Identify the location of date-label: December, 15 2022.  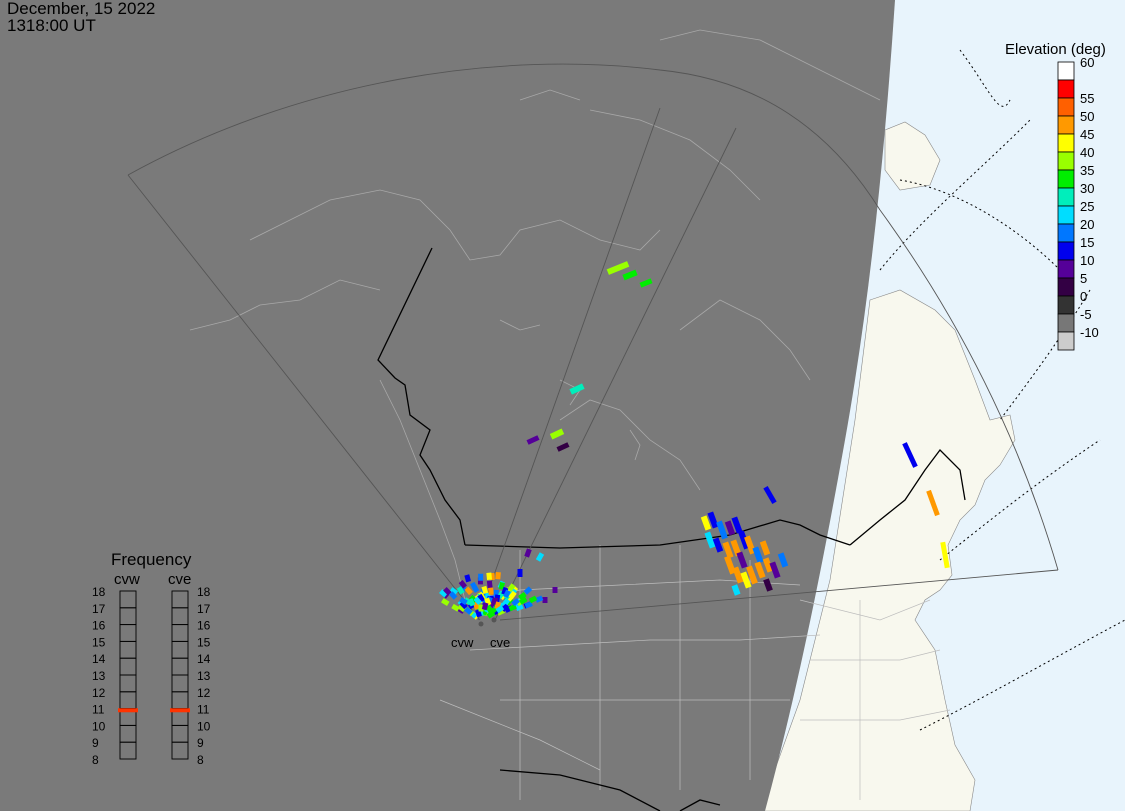
(81, 9).